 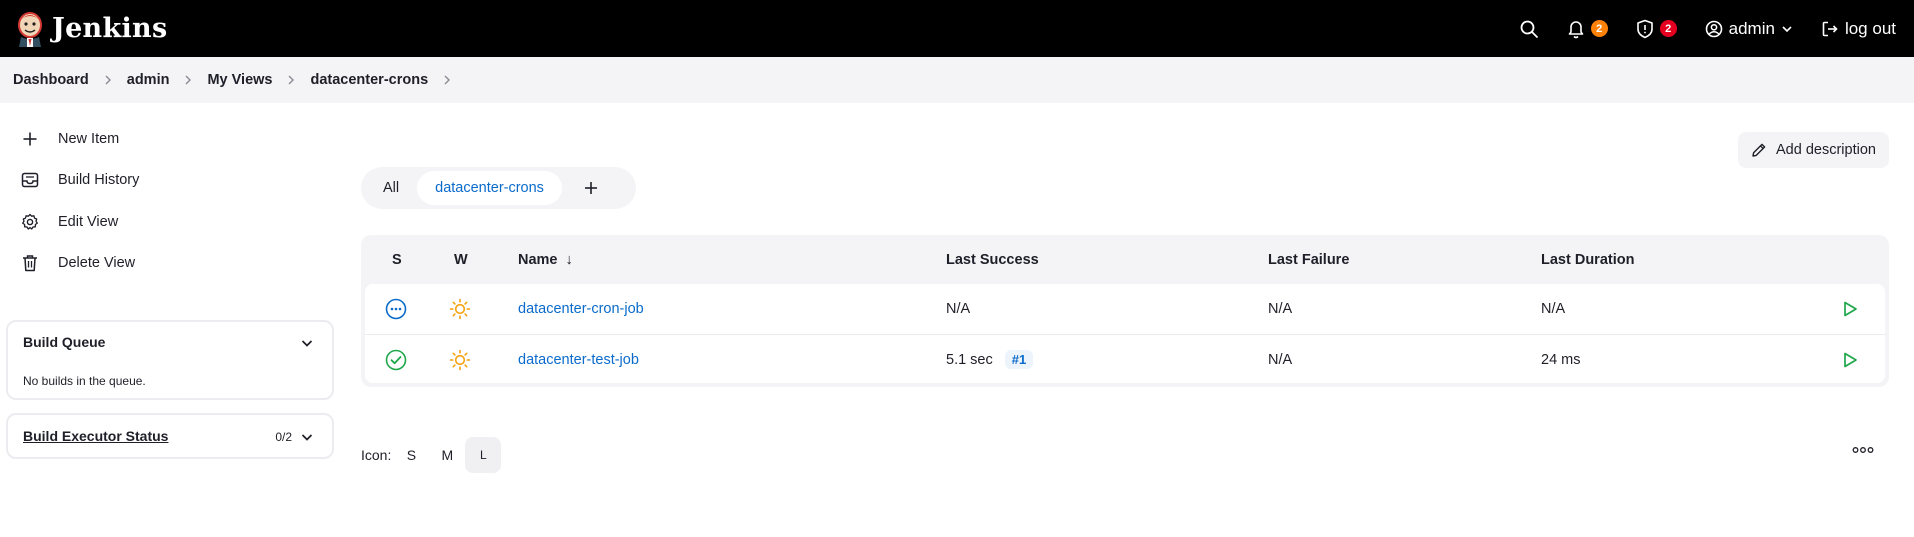 What do you see at coordinates (1830, 28) in the screenshot?
I see `logout-icon` at bounding box center [1830, 28].